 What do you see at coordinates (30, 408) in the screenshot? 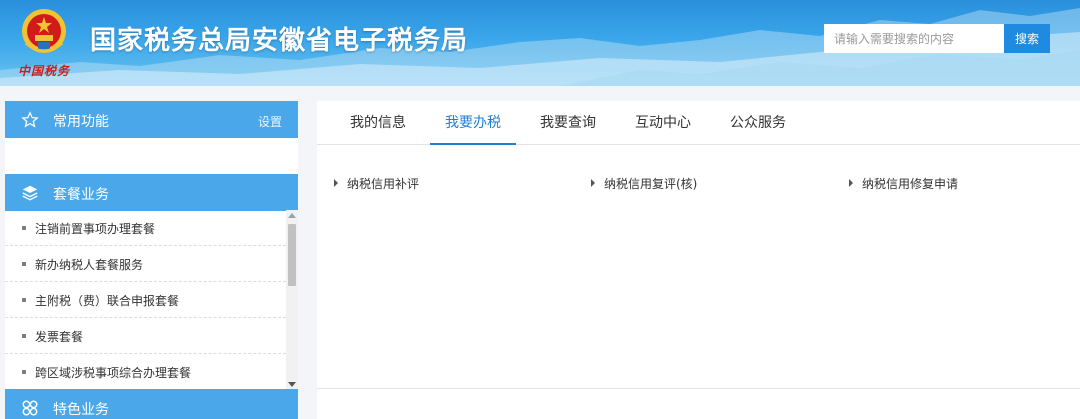
I see `clover-icon` at bounding box center [30, 408].